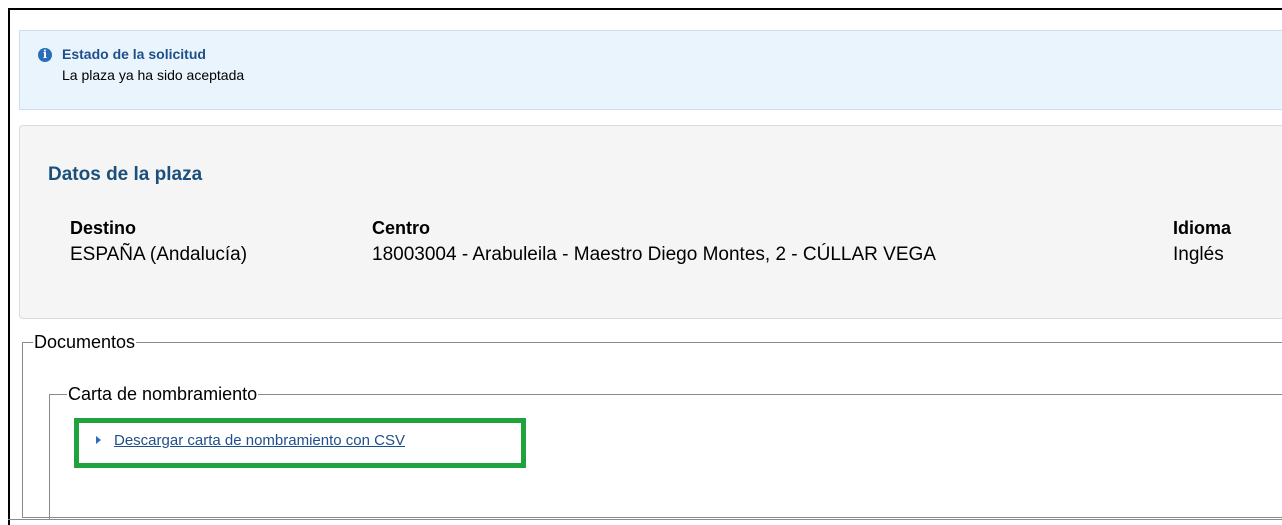  I want to click on download-link-row: Descargar carta de nombramiento con CSV, so click(250, 440).